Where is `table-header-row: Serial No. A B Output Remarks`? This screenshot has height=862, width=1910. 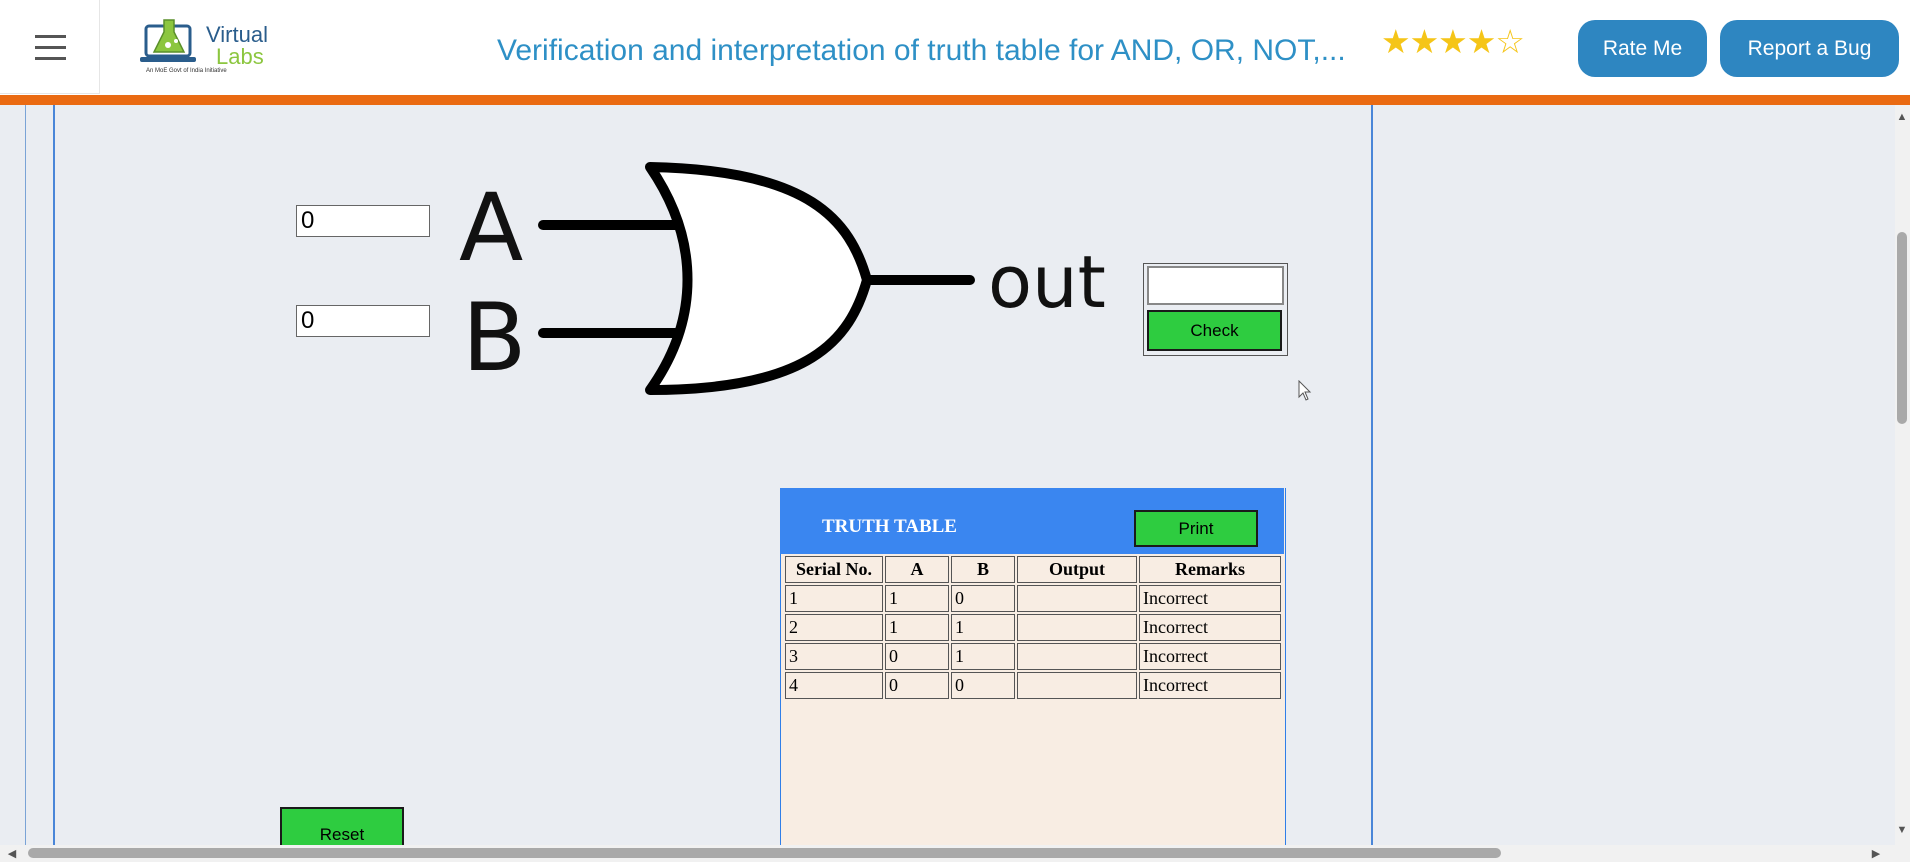 table-header-row: Serial No. A B Output Remarks is located at coordinates (1033, 569).